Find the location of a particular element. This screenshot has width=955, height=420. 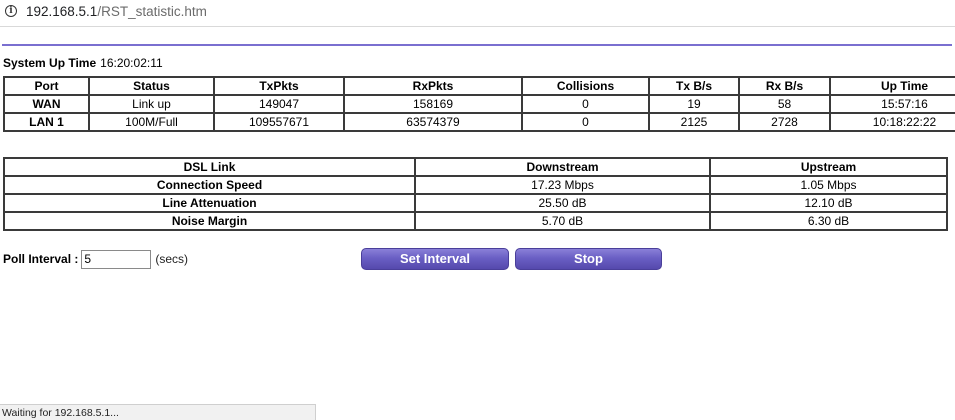

table-cell: 6.30 dB is located at coordinates (828, 221).